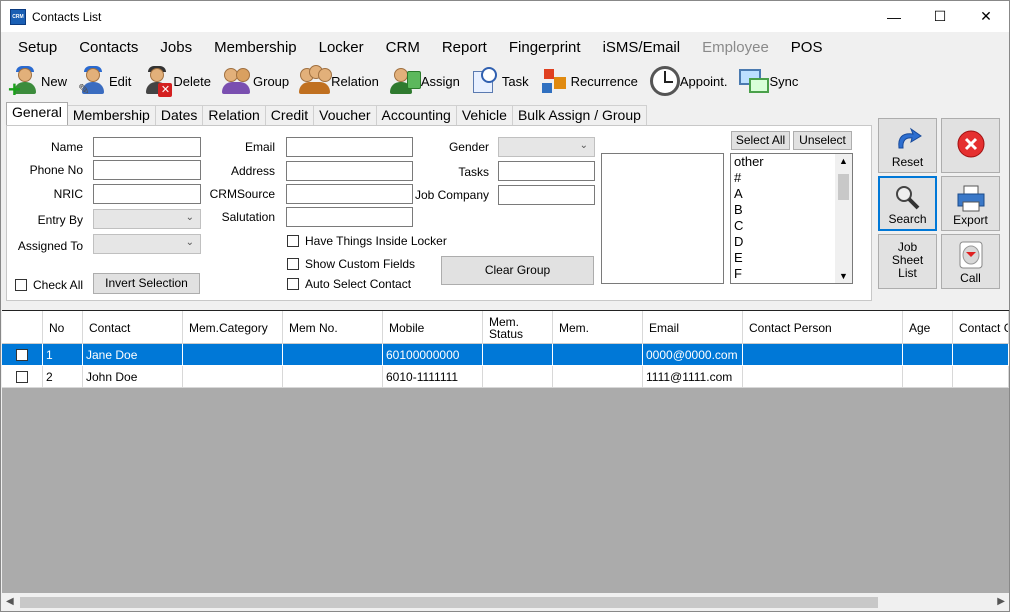  I want to click on menu-locker: Locker, so click(341, 48).